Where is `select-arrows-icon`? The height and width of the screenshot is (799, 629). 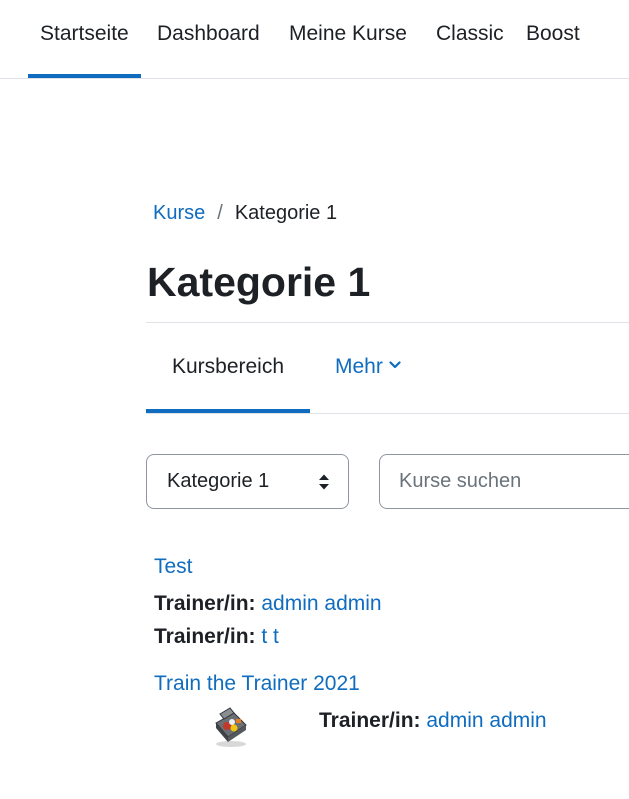
select-arrows-icon is located at coordinates (324, 482).